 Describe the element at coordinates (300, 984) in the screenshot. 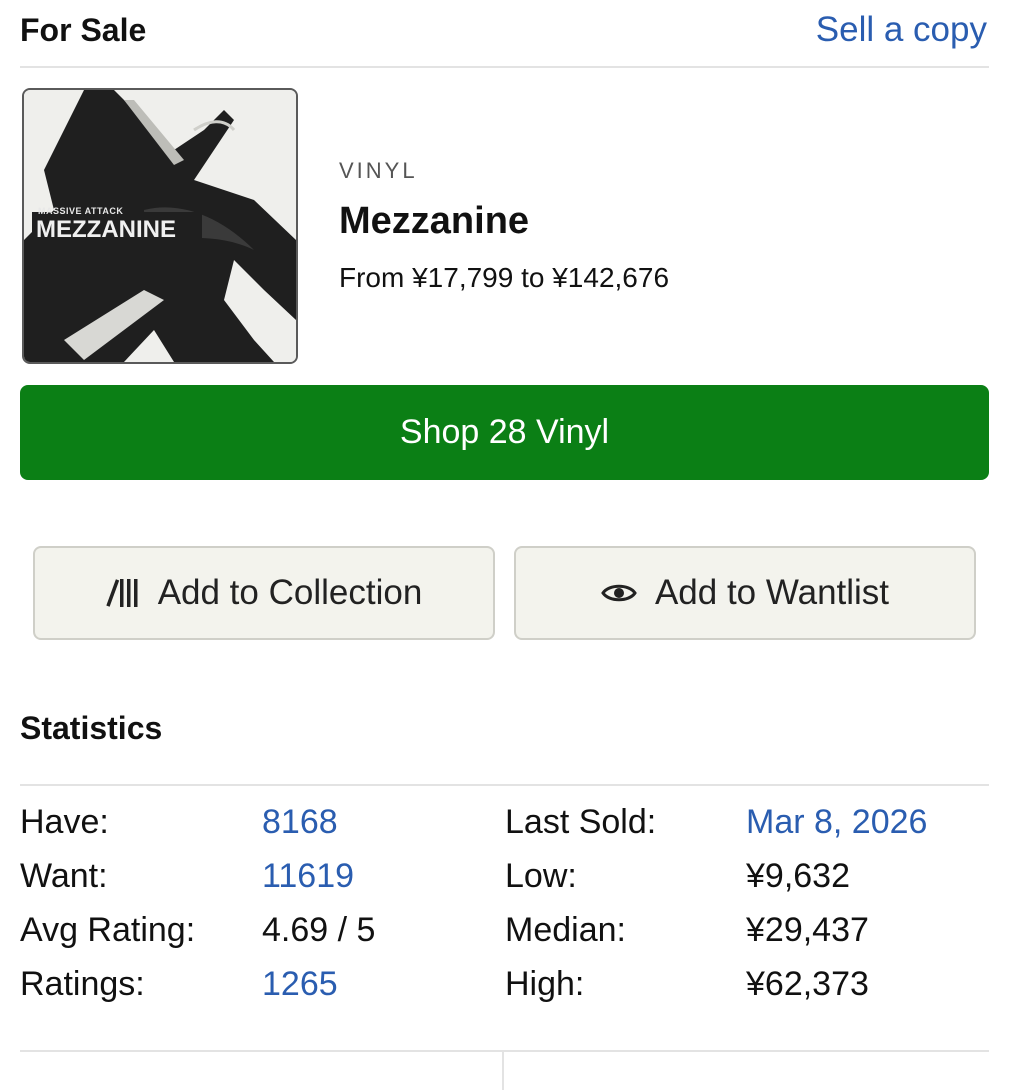

I see `stat-value-ratings: 1265` at that location.